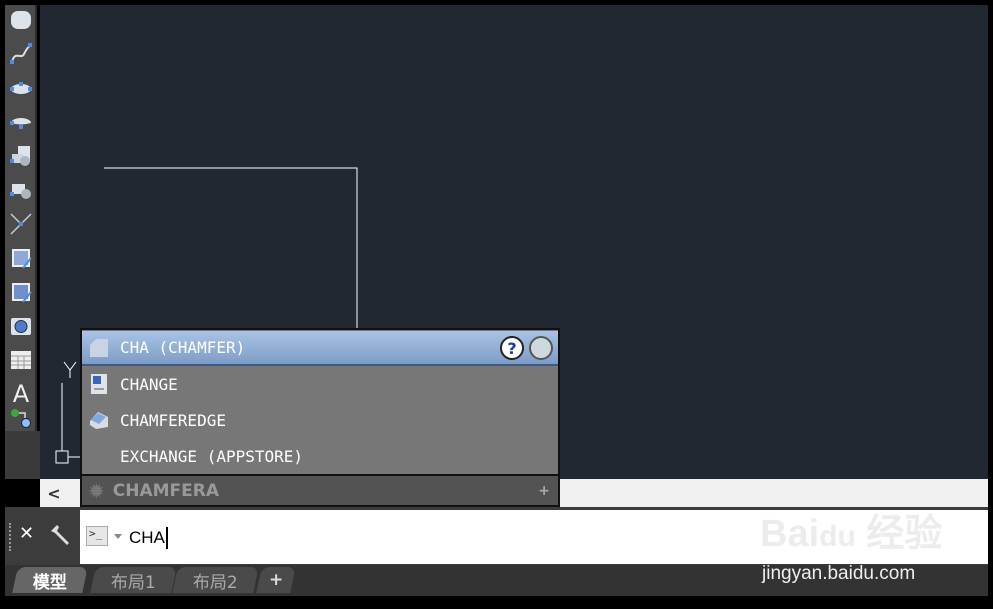 Image resolution: width=993 pixels, height=609 pixels. What do you see at coordinates (21, 292) in the screenshot?
I see `gradient-icon` at bounding box center [21, 292].